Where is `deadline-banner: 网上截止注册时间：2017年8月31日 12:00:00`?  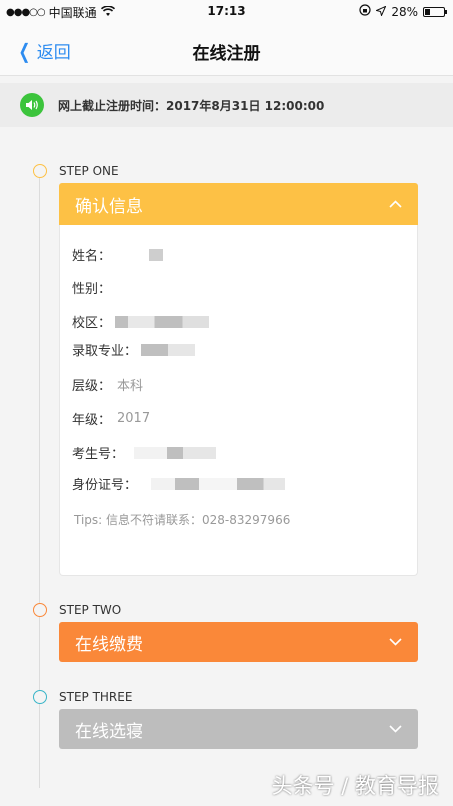 deadline-banner: 网上截止注册时间：2017年8月31日 12:00:00 is located at coordinates (226, 105).